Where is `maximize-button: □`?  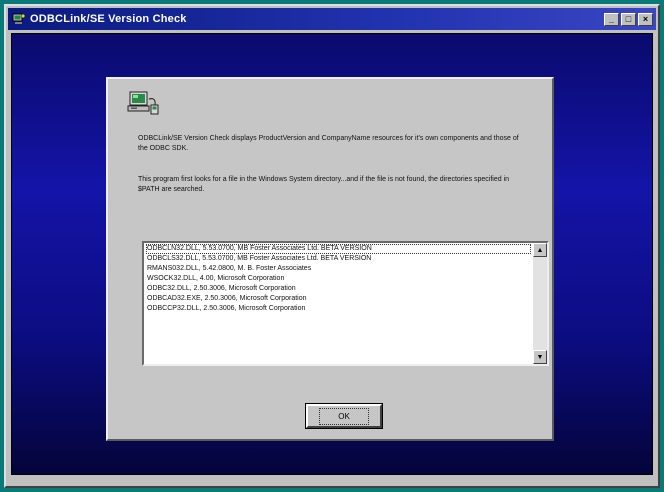
maximize-button: □ is located at coordinates (628, 19).